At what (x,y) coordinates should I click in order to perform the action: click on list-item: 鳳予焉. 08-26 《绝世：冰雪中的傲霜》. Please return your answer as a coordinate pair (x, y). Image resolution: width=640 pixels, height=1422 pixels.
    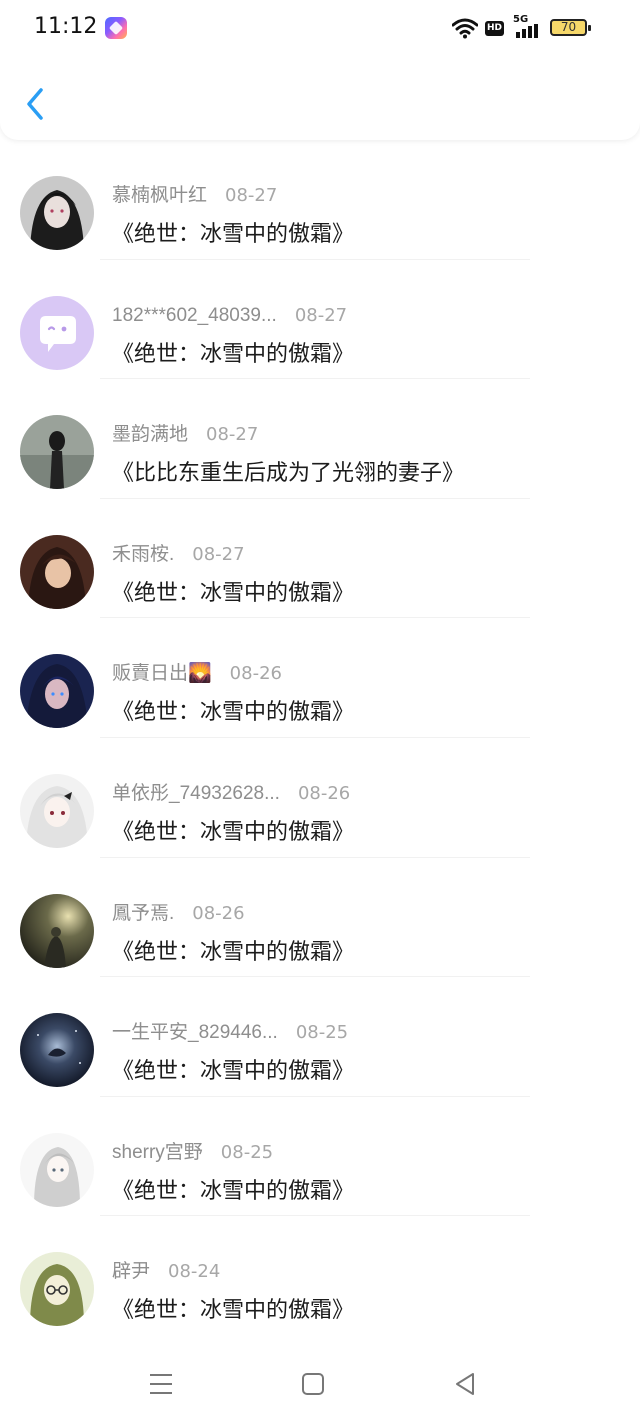
    Looking at the image, I should click on (320, 918).